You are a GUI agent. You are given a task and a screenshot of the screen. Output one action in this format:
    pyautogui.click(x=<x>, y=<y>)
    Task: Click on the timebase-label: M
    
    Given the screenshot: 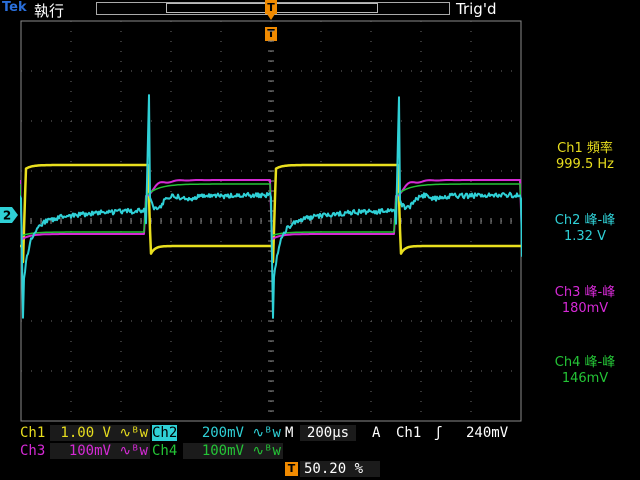 What is the action you would take?
    pyautogui.click(x=289, y=433)
    